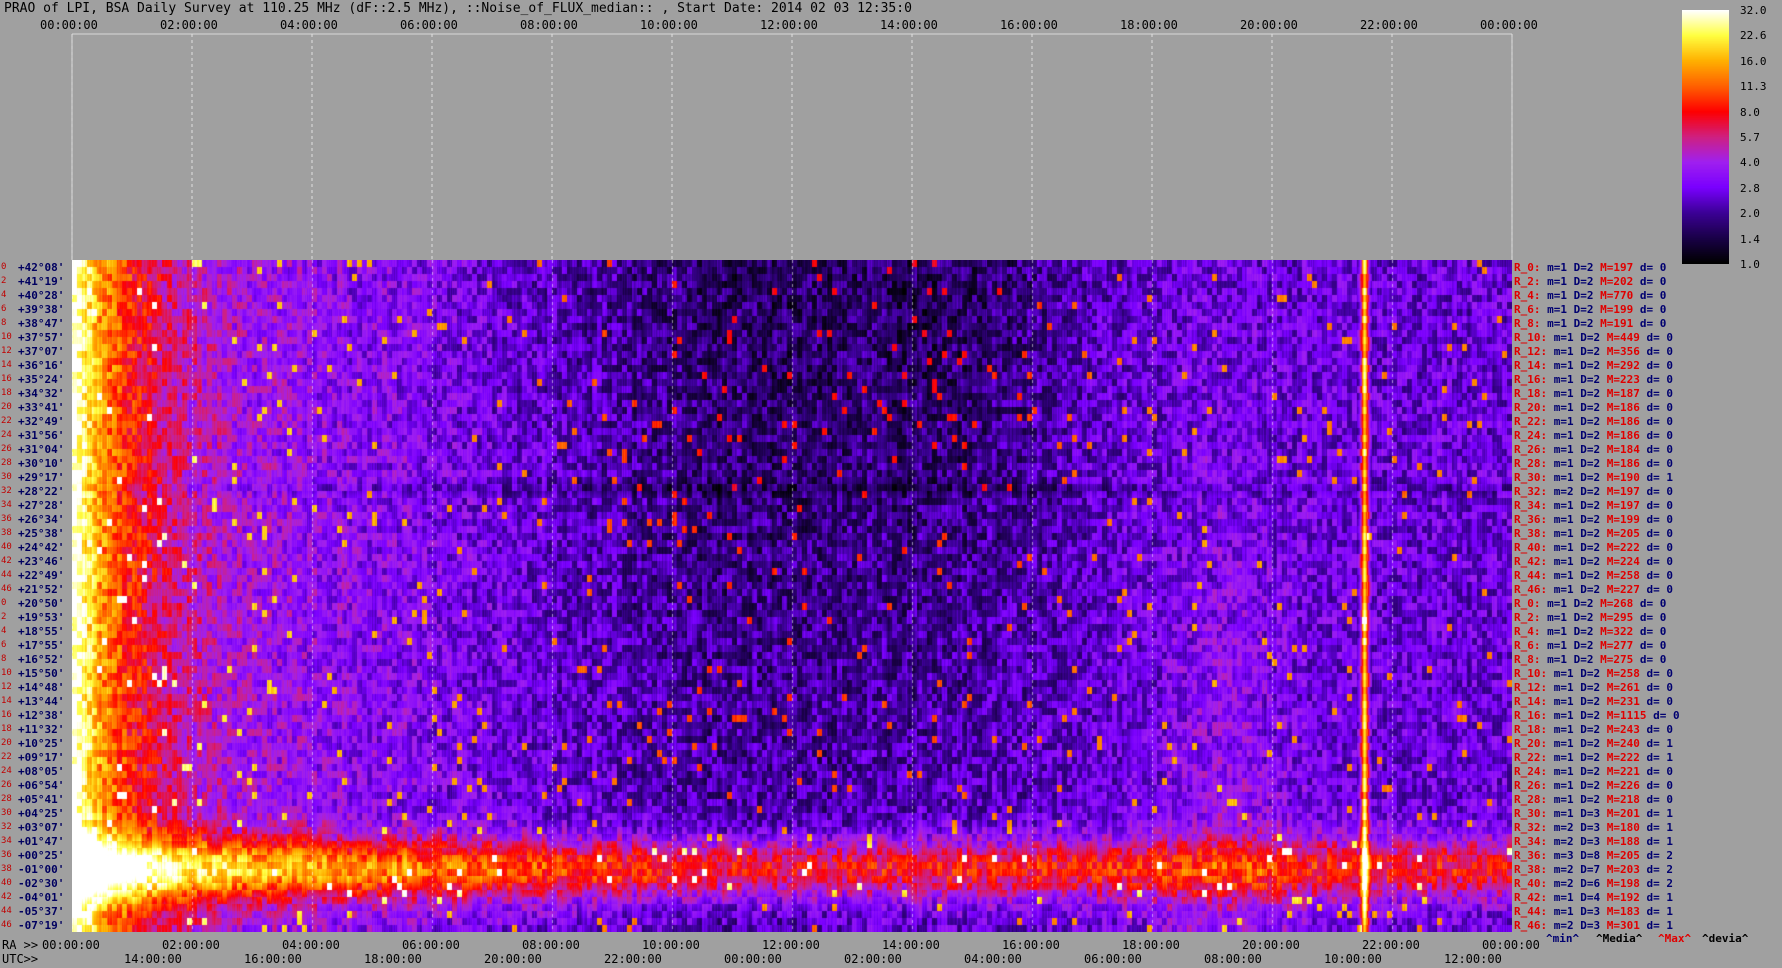  Describe the element at coordinates (1620, 547) in the screenshot. I see `stat-max: M=222` at that location.